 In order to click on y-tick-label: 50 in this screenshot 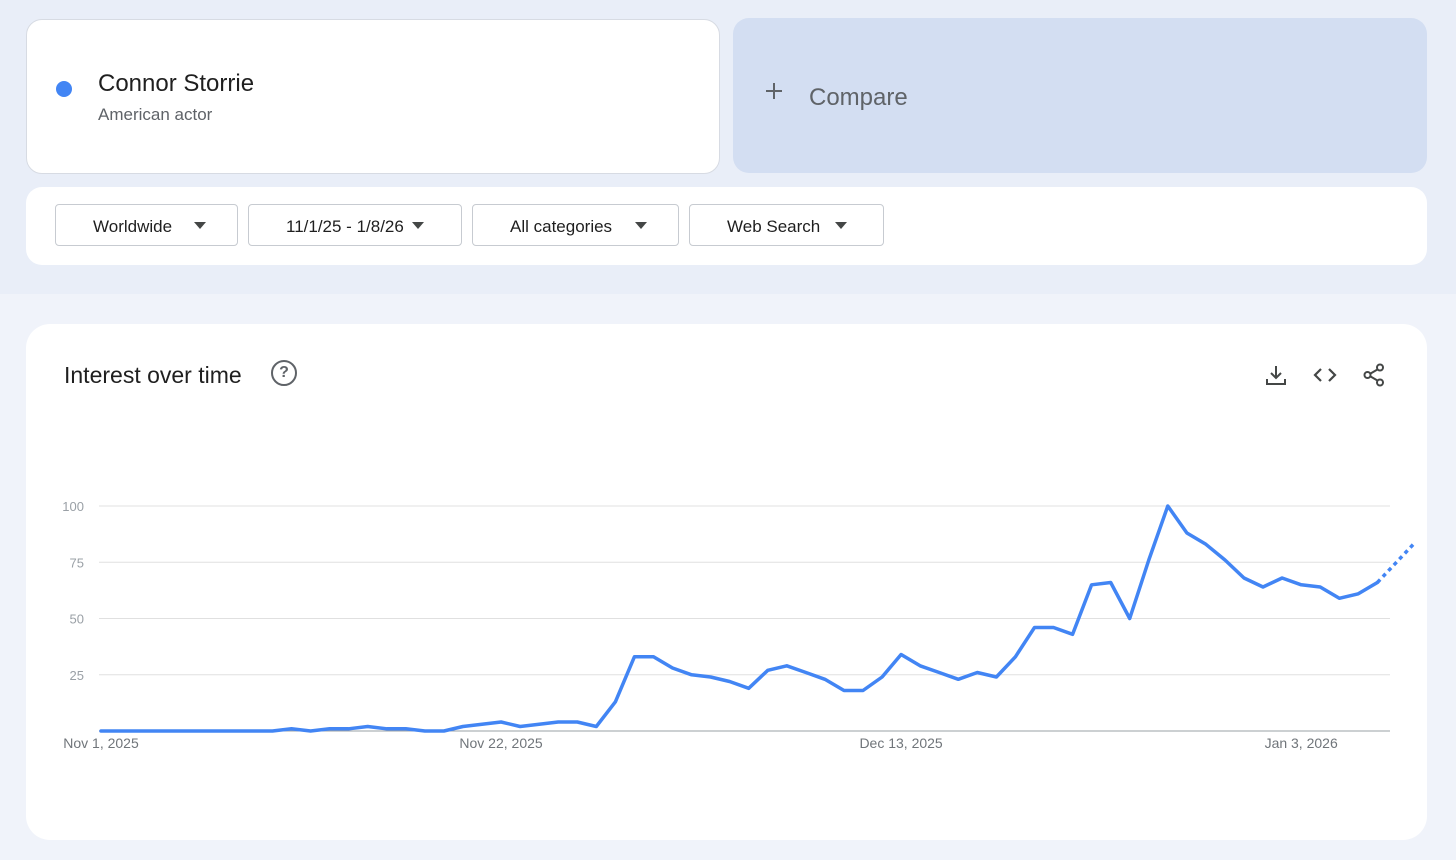, I will do `click(77, 619)`.